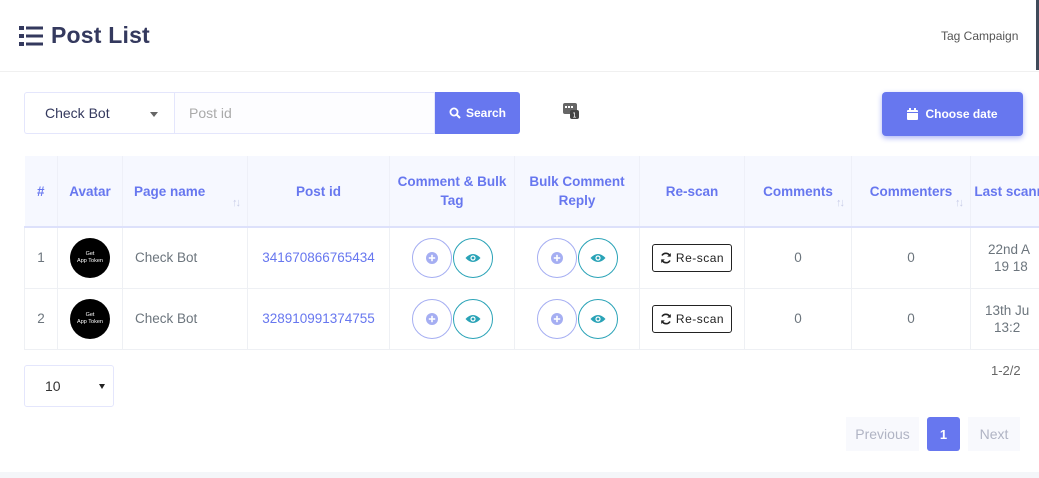 This screenshot has height=478, width=1039. I want to click on last-scanned-cell: 13th Ju 13:2, so click(1004, 318).